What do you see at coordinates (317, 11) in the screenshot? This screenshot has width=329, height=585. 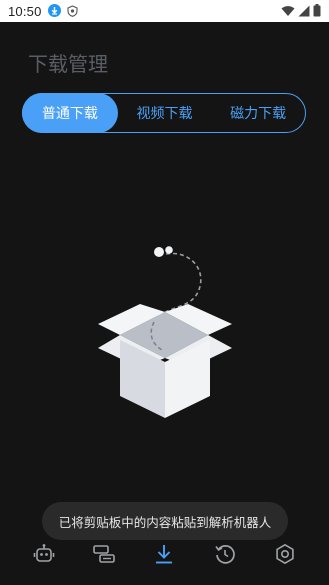 I see `battery-icon` at bounding box center [317, 11].